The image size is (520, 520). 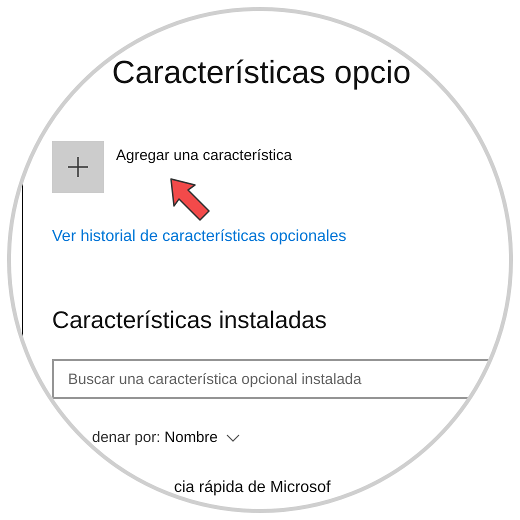 What do you see at coordinates (341, 488) in the screenshot?
I see `feature-item: cia rápida de Microsof` at bounding box center [341, 488].